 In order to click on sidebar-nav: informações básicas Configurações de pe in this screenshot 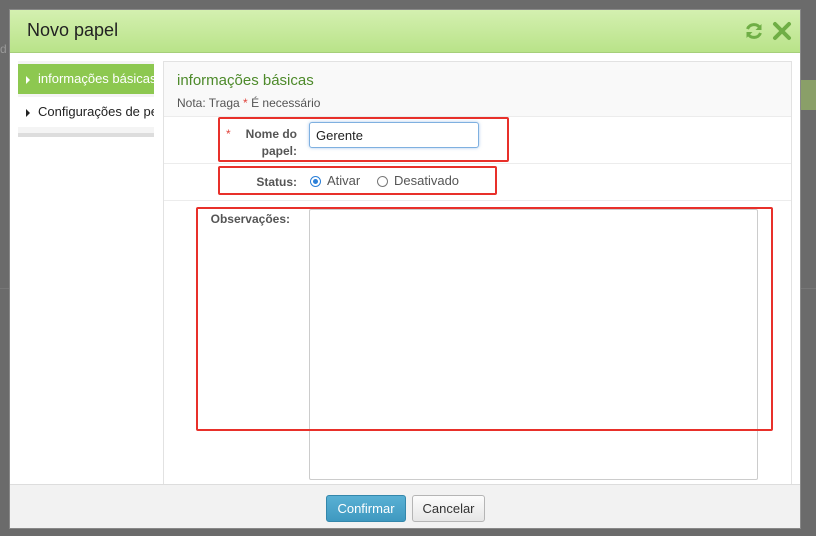, I will do `click(86, 99)`.